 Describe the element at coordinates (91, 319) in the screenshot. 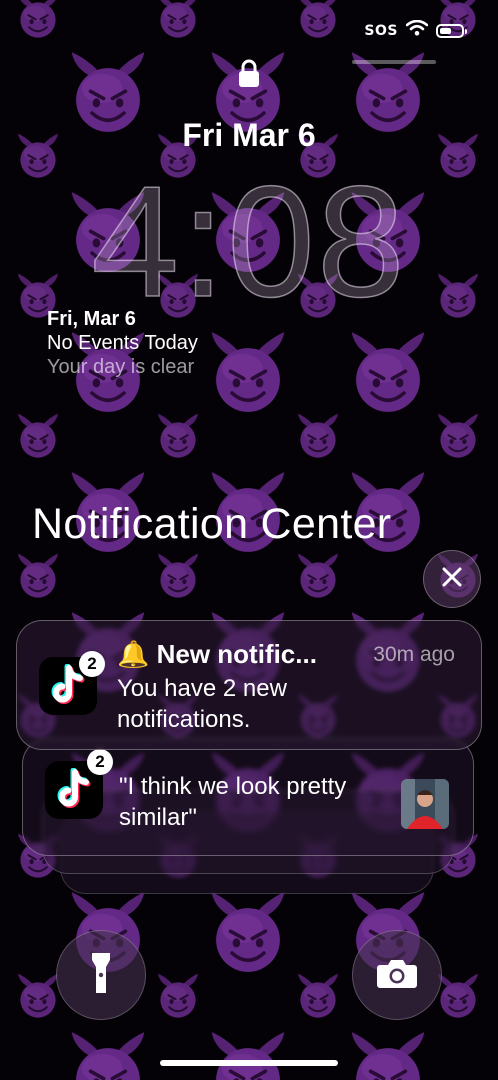

I see `widget-date: Fri, Mar 6` at that location.